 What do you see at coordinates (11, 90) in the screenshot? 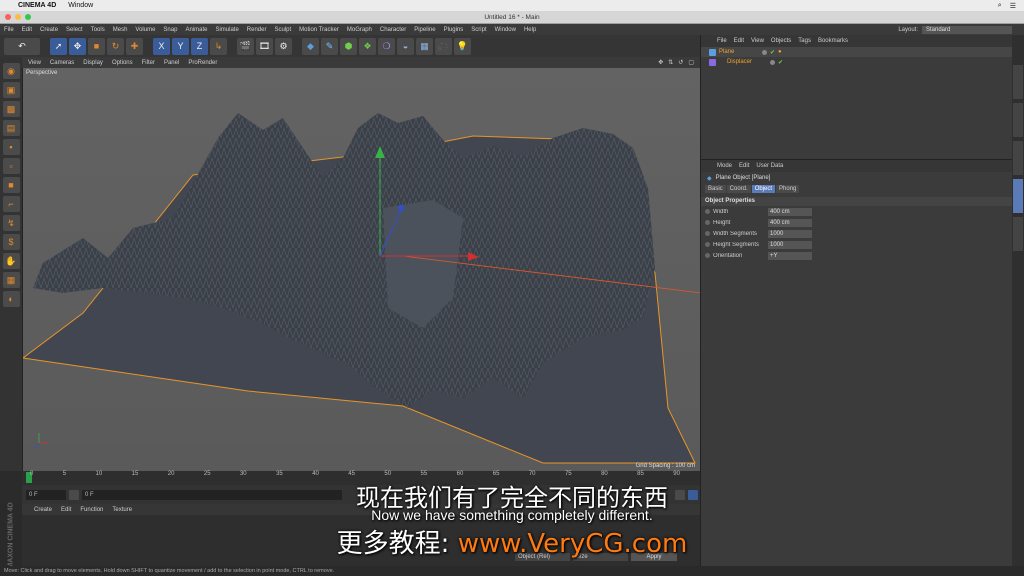
I see `model-mode-icon: ▣` at bounding box center [11, 90].